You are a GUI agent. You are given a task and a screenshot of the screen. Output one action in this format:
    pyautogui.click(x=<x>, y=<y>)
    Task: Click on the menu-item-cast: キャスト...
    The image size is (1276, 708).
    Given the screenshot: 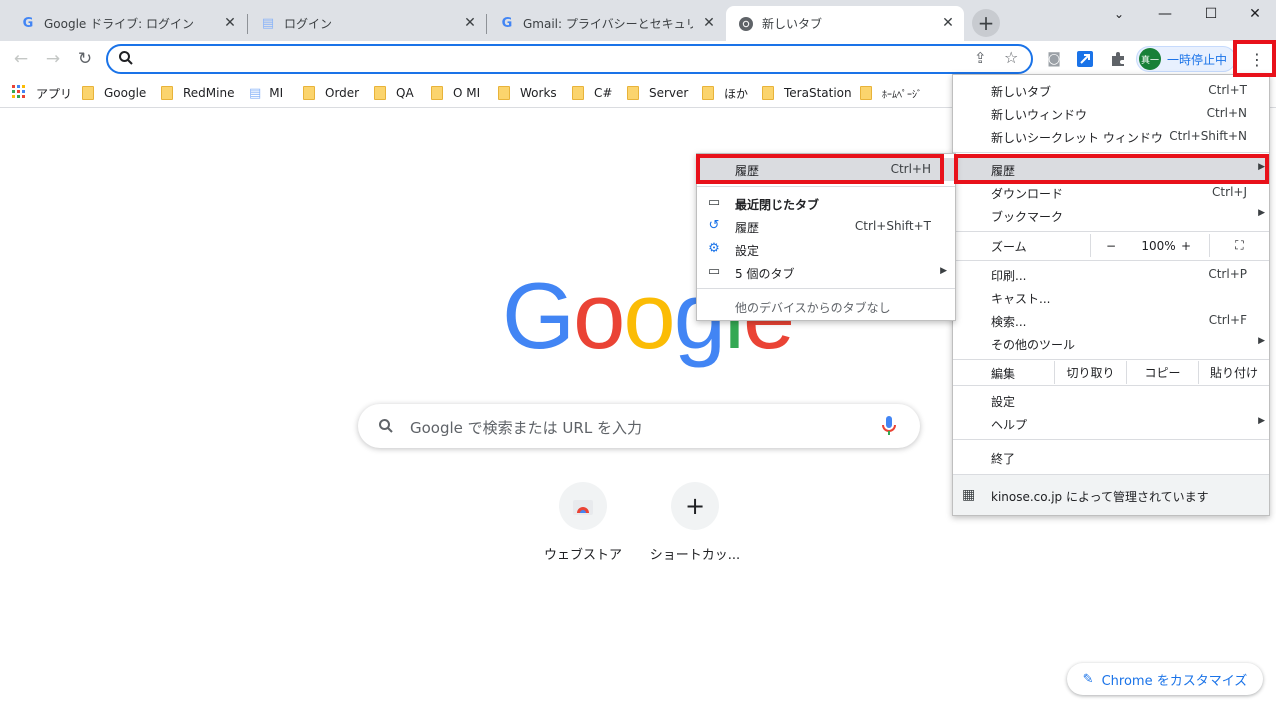 What is the action you would take?
    pyautogui.click(x=1111, y=297)
    